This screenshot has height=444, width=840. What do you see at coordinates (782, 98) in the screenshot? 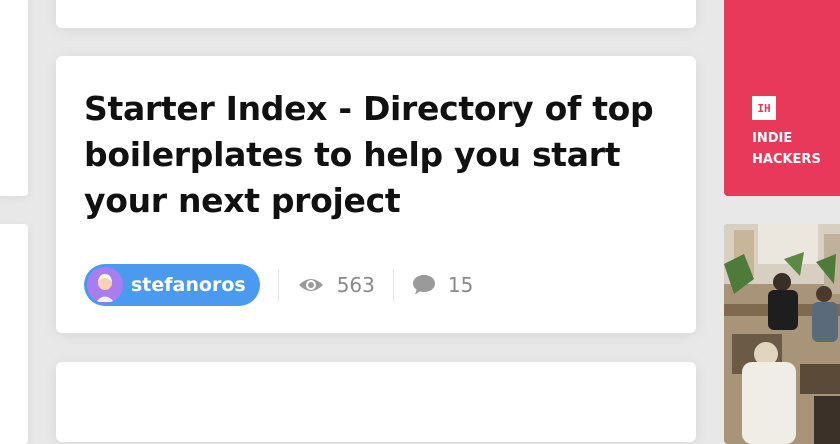
I see `indie-hackers-ad: IH INDIE HACKERS` at bounding box center [782, 98].